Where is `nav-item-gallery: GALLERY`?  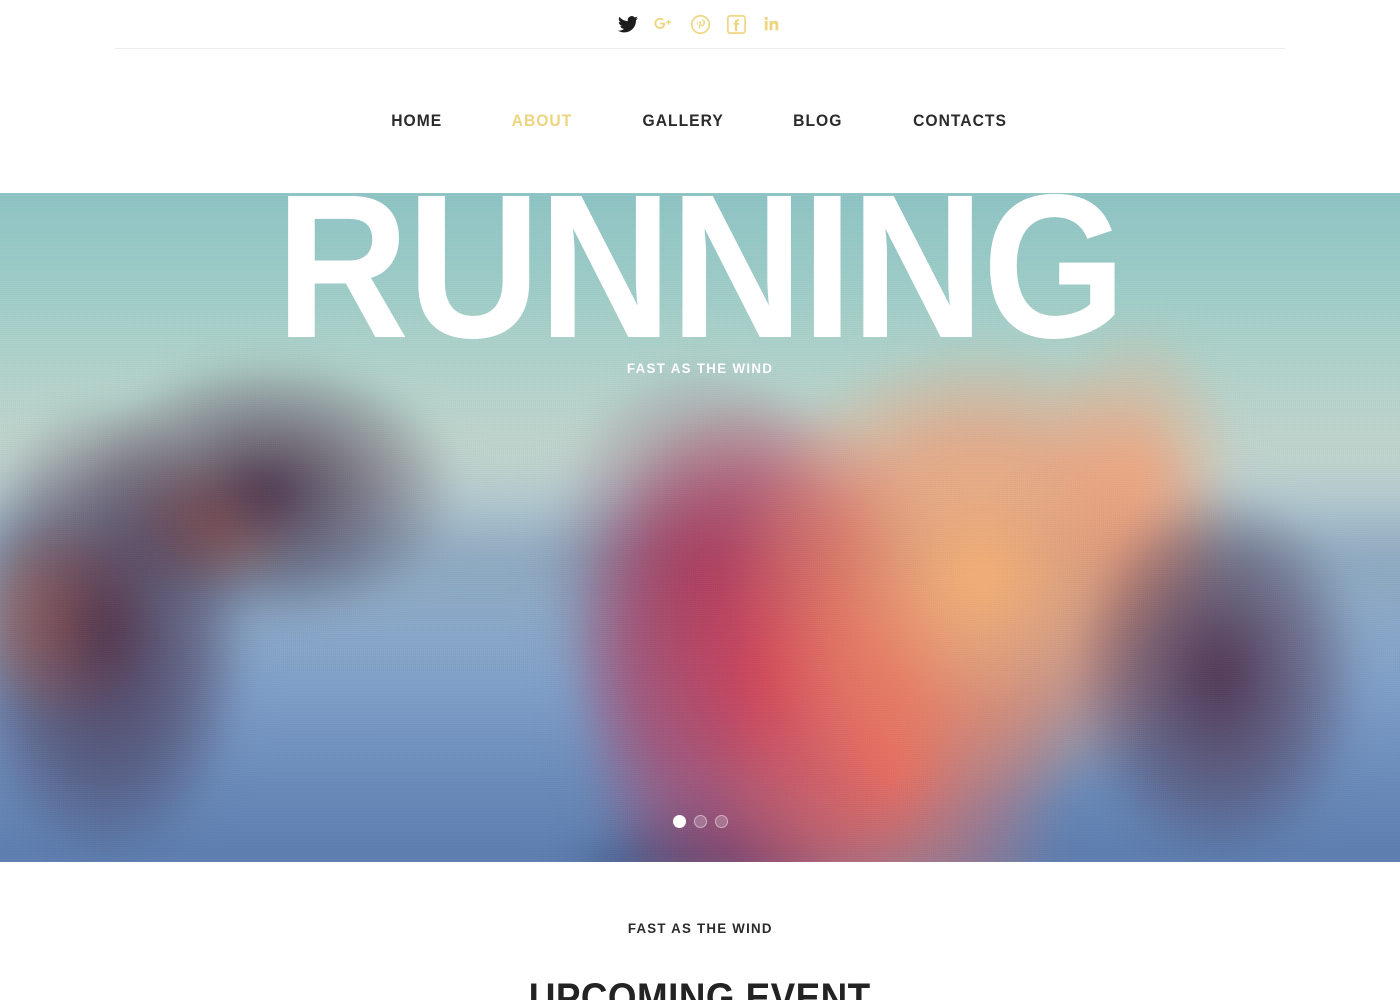 nav-item-gallery: GALLERY is located at coordinates (683, 121).